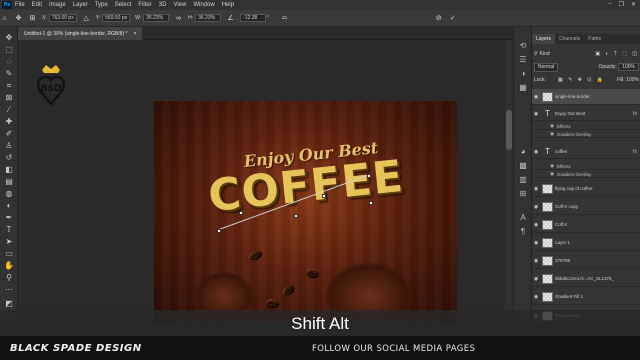 This screenshot has width=640, height=360. I want to click on y-field: Y: 569.50 px, so click(113, 18).